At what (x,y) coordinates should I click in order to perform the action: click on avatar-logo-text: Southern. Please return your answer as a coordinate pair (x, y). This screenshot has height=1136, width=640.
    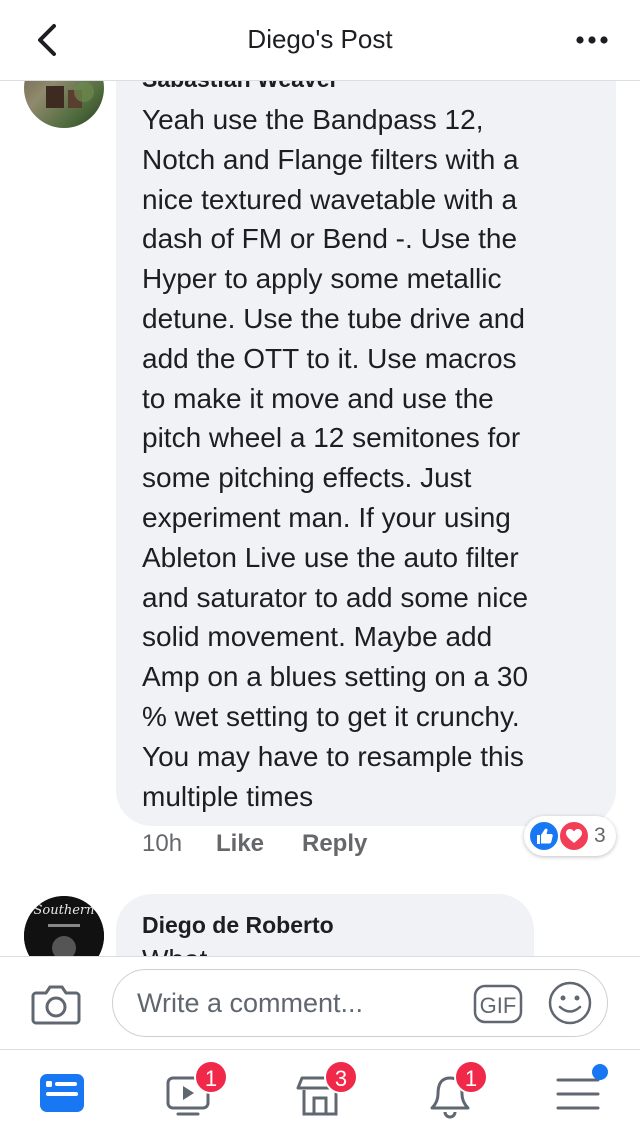
    Looking at the image, I should click on (64, 910).